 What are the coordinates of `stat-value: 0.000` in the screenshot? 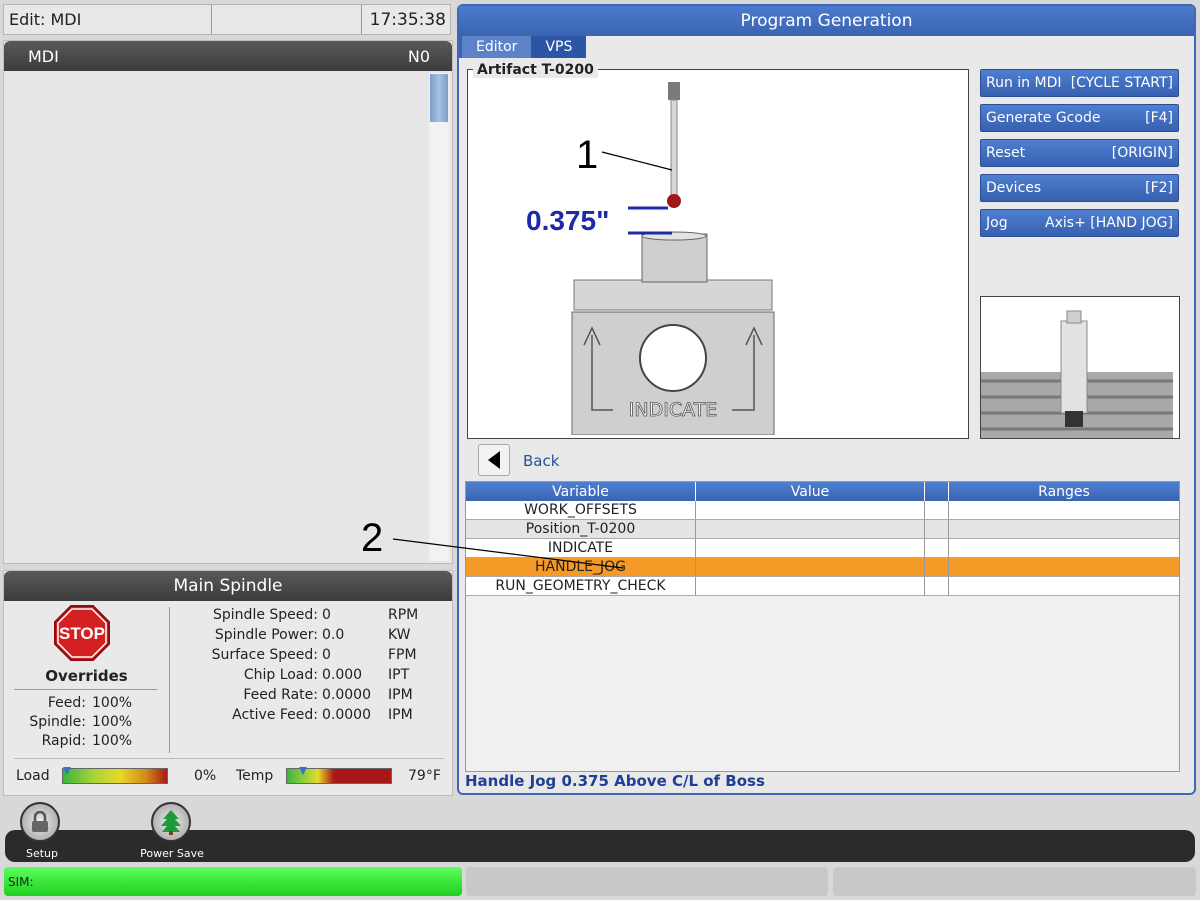 It's located at (342, 675).